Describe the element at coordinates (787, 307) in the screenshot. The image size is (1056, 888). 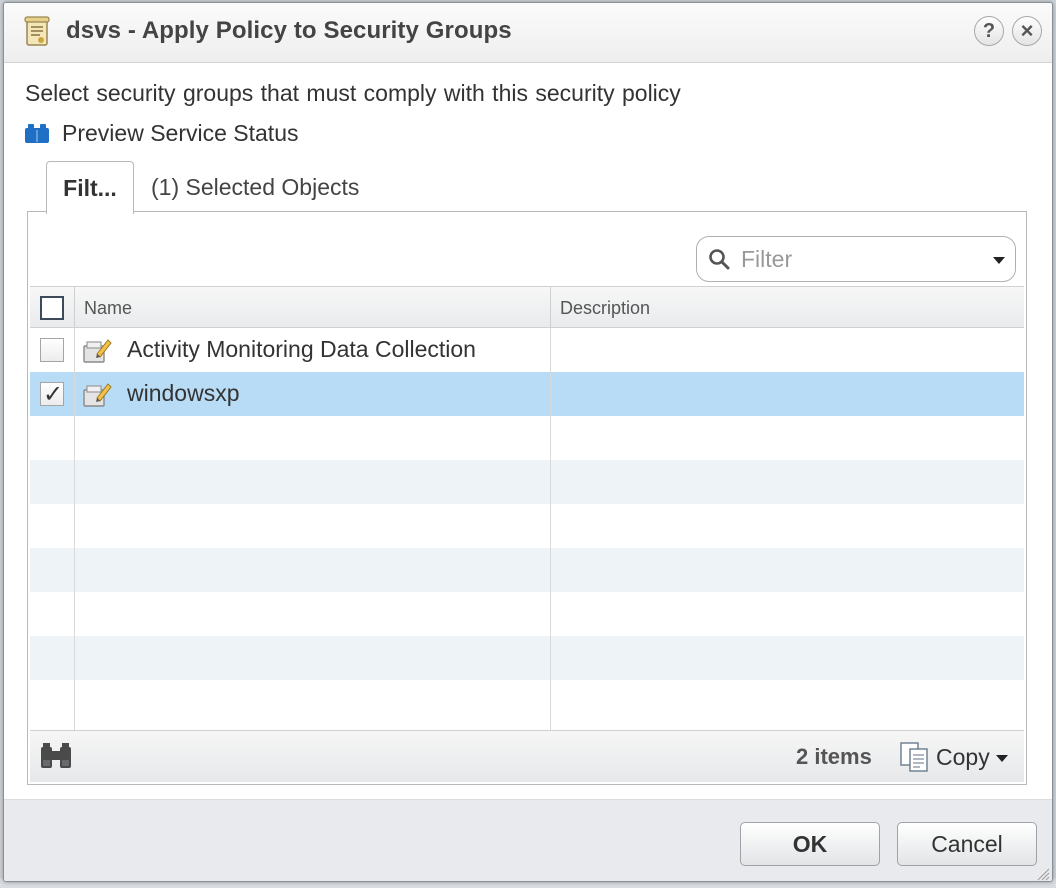
I see `column-header-description: Description` at that location.